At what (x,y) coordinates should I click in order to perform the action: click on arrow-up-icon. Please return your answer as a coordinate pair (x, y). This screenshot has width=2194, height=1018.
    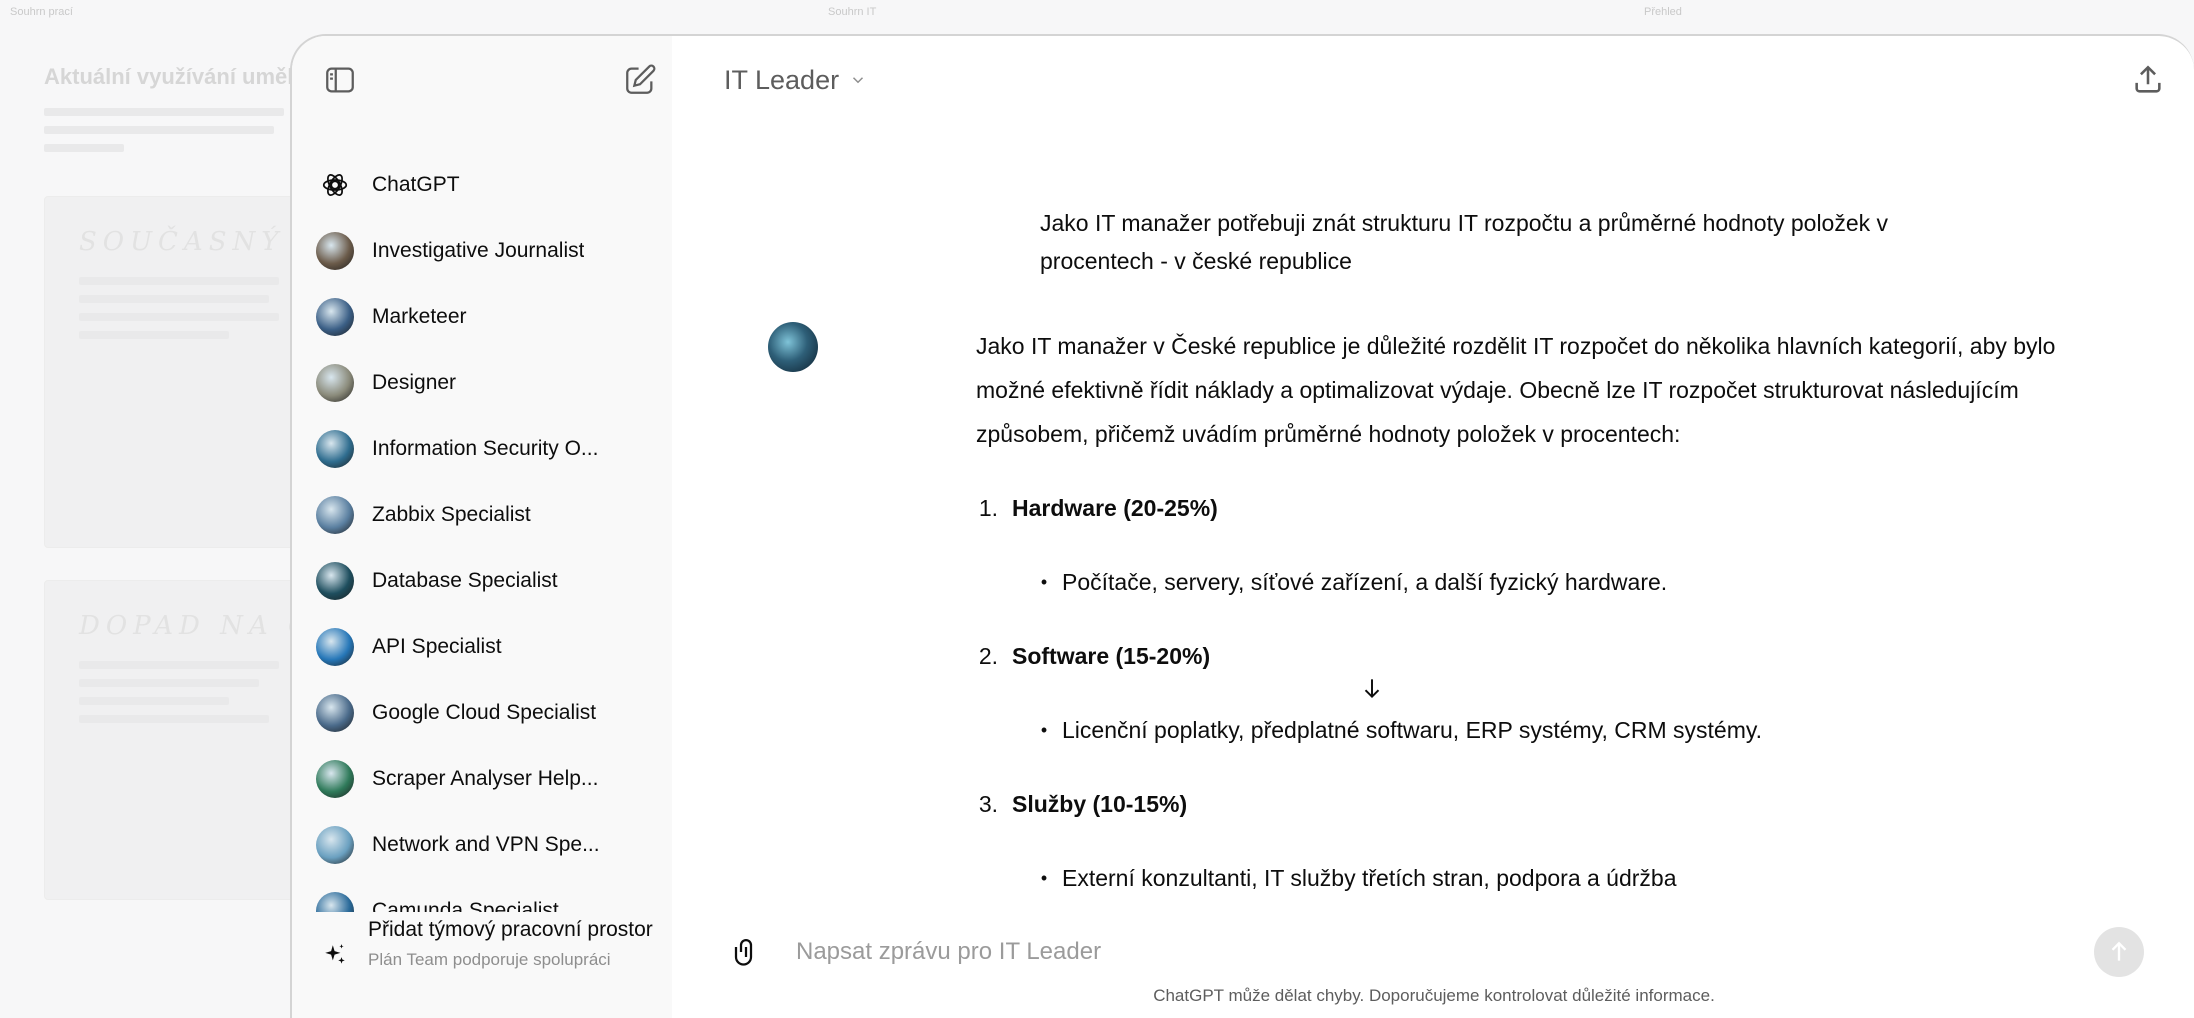
    Looking at the image, I should click on (2119, 951).